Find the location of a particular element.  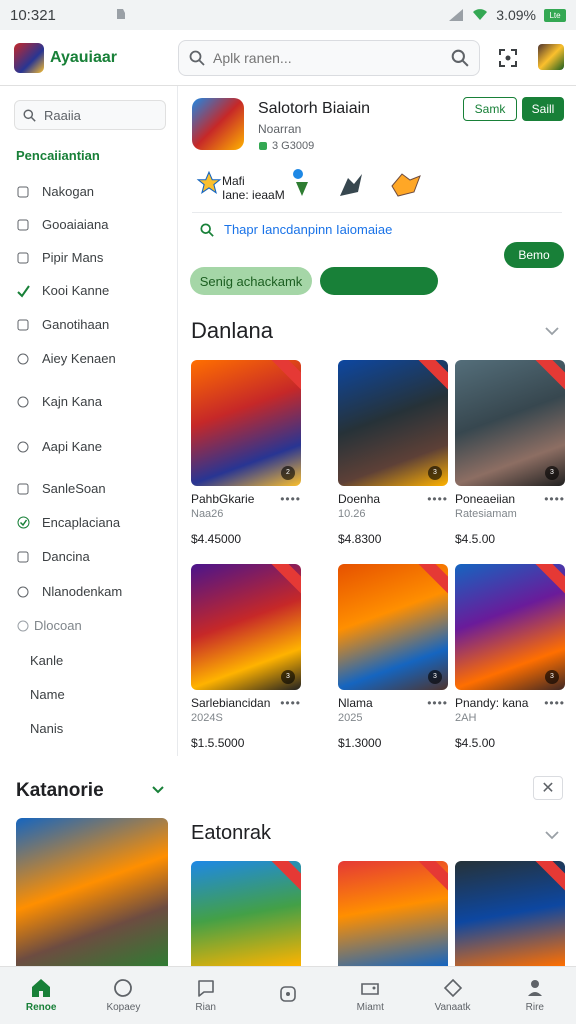

game-card: 3 Nlama •••• 2025 $1.3000 is located at coordinates (393, 657).